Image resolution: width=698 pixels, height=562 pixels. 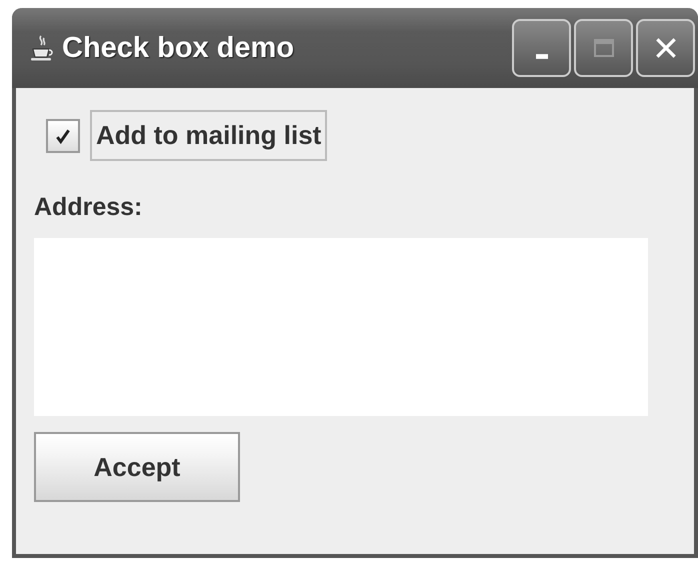 What do you see at coordinates (137, 467) in the screenshot?
I see `accept-button: Accept` at bounding box center [137, 467].